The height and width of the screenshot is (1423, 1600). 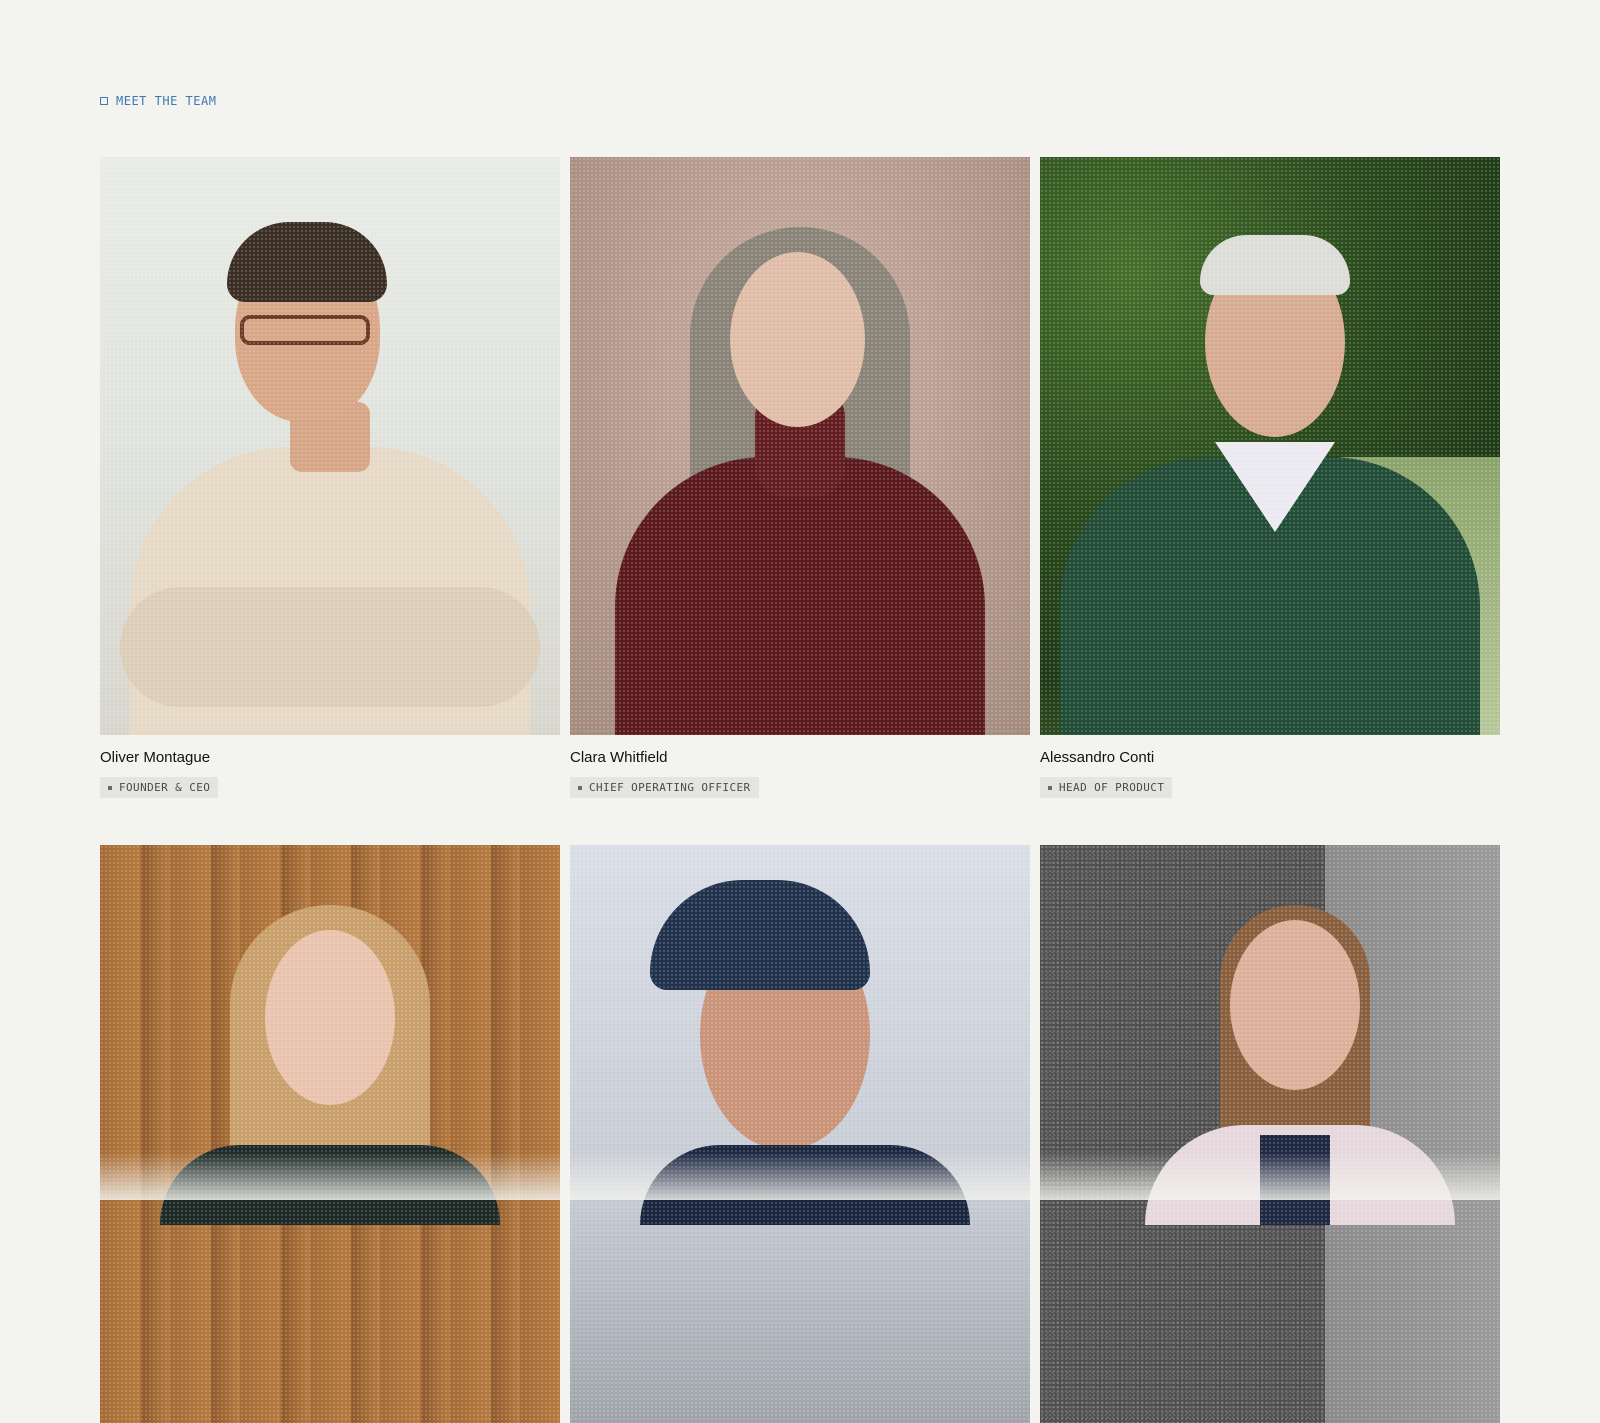 What do you see at coordinates (1112, 787) in the screenshot?
I see `team-member-role: HEAD OF PRODUCT` at bounding box center [1112, 787].